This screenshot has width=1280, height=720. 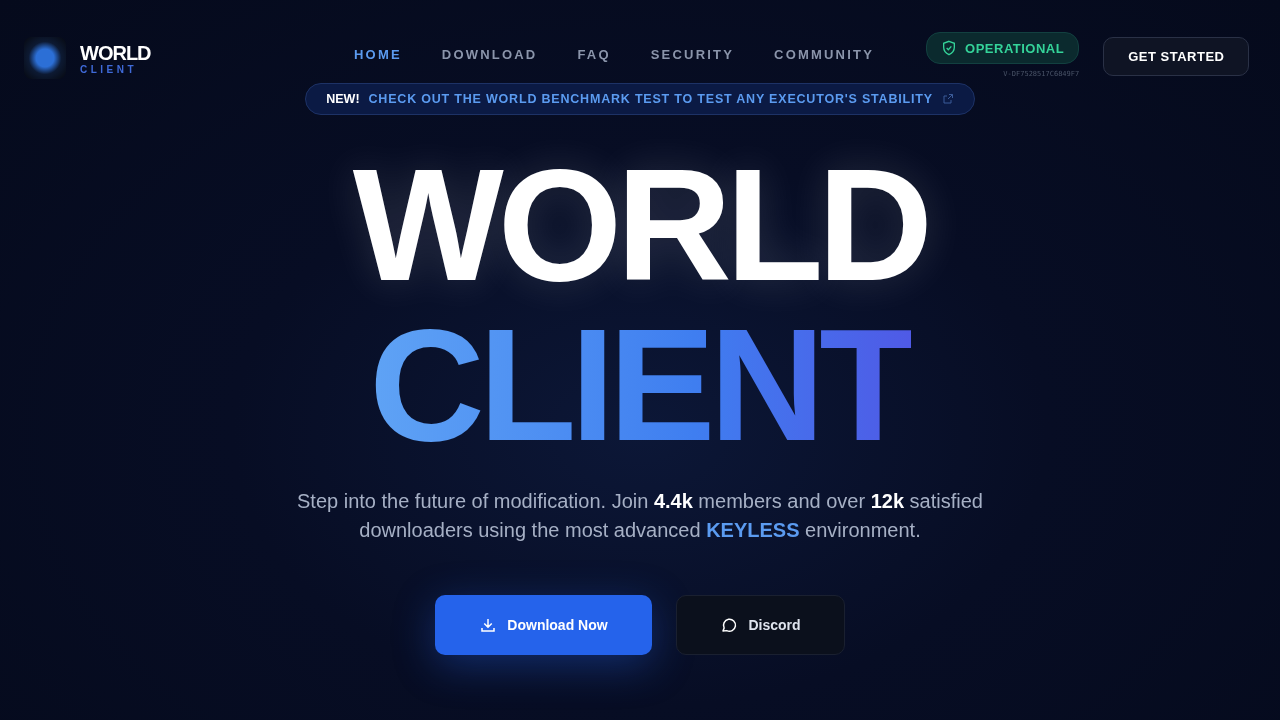 What do you see at coordinates (640, 516) in the screenshot?
I see `hero-description: Step into the future of modification. Join 4.4k members and over 12k satisfied downloaders using the most advanced KEYLESS environment.` at bounding box center [640, 516].